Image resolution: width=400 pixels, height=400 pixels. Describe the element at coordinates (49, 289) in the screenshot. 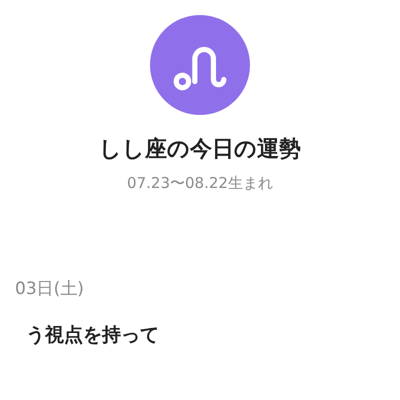

I see `fortune-date: 03日(土)` at that location.